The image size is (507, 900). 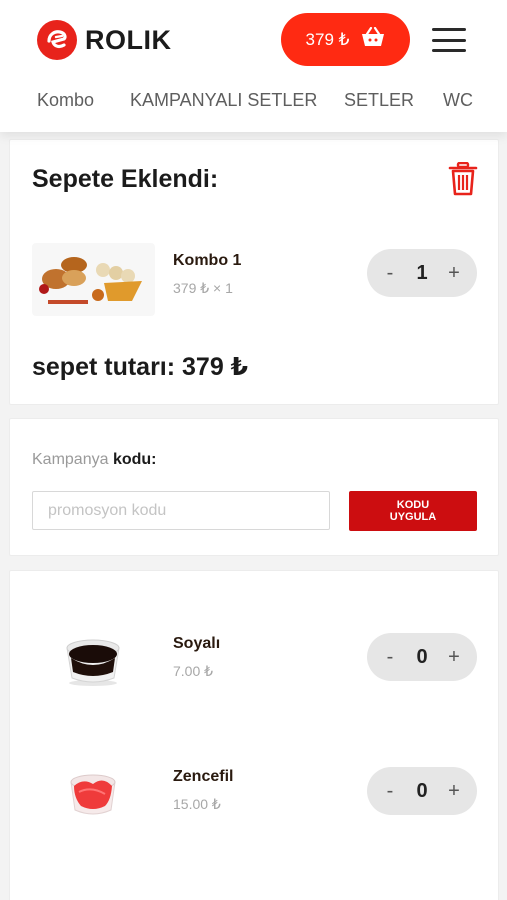 What do you see at coordinates (93, 792) in the screenshot?
I see `ginger-image` at bounding box center [93, 792].